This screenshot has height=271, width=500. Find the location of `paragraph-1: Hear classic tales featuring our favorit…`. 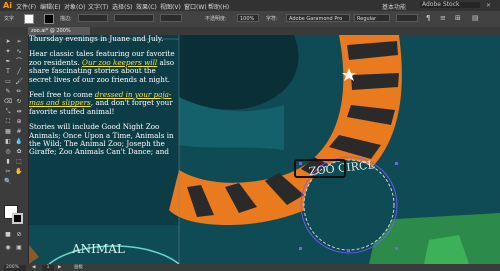

paragraph-1: Hear classic tales featuring our favorit… is located at coordinates (104, 67).